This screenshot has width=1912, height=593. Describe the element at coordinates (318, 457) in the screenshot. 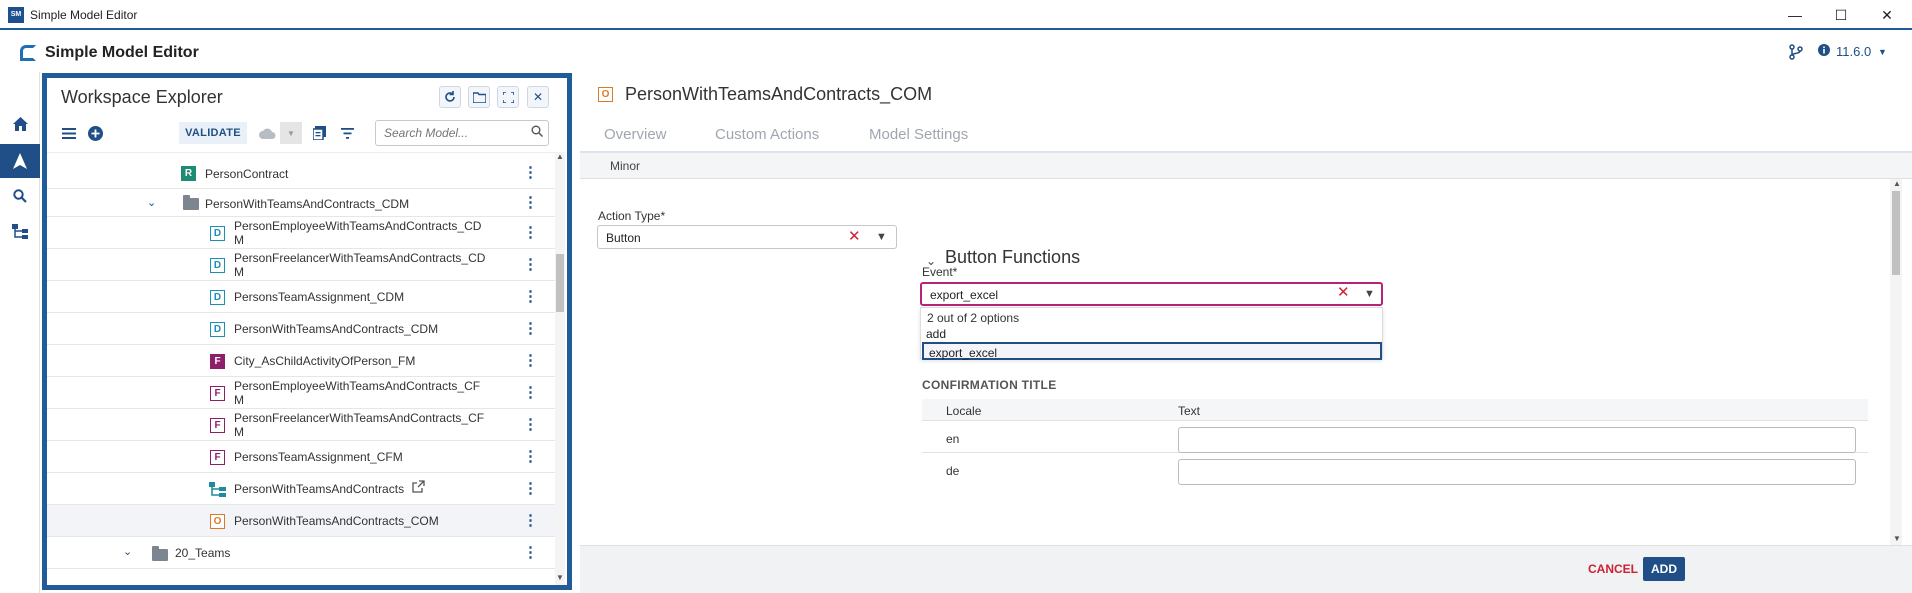

I see `tree-item-label: PersonsTeamAssignment_CFM` at that location.